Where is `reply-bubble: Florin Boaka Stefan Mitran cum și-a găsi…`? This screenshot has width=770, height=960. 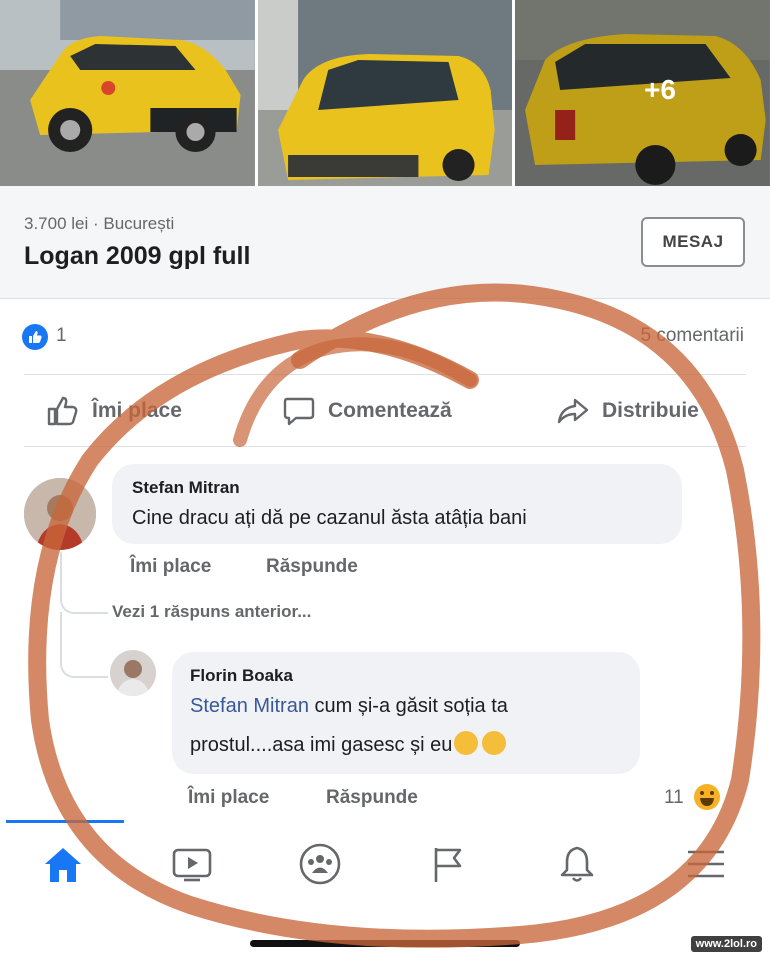 reply-bubble: Florin Boaka Stefan Mitran cum și-a găsi… is located at coordinates (406, 713).